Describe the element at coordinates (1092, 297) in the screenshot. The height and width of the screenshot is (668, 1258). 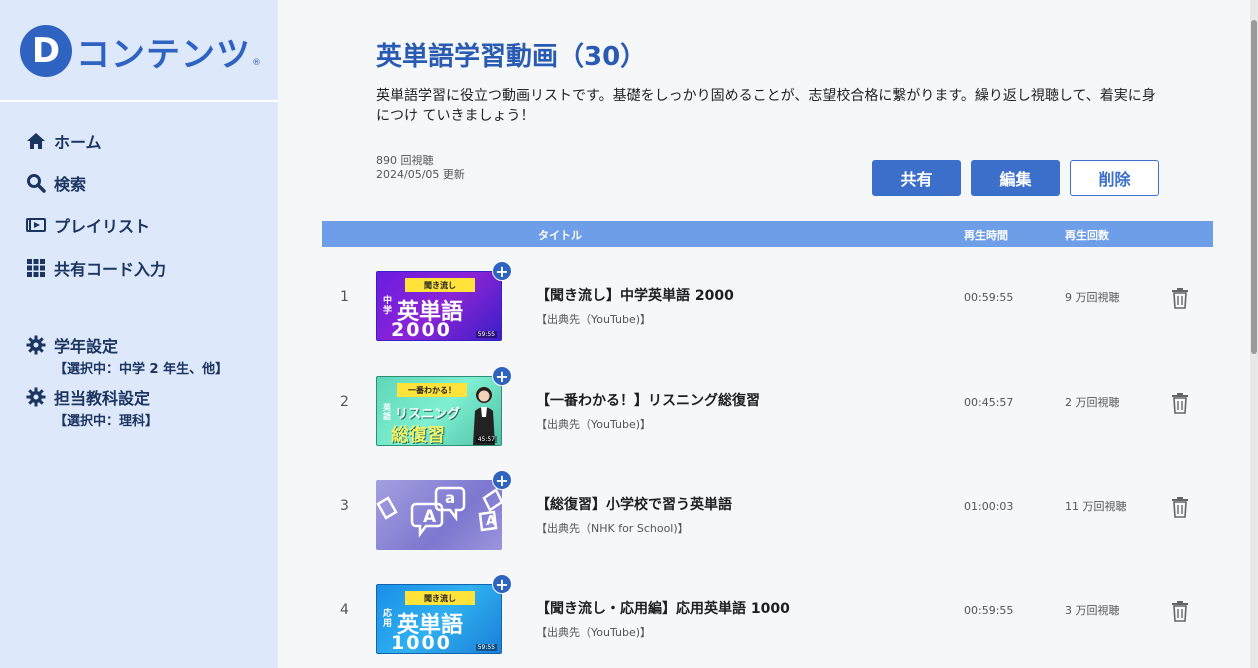
I see `video-views: 9 万回視聴` at that location.